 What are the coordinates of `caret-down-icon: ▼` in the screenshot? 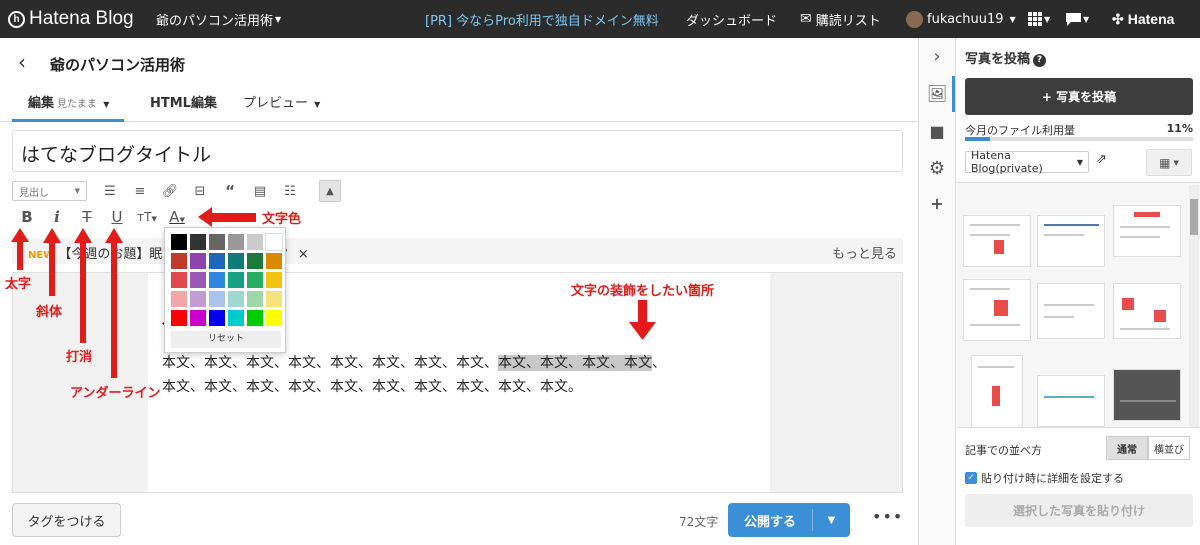 It's located at (1176, 162).